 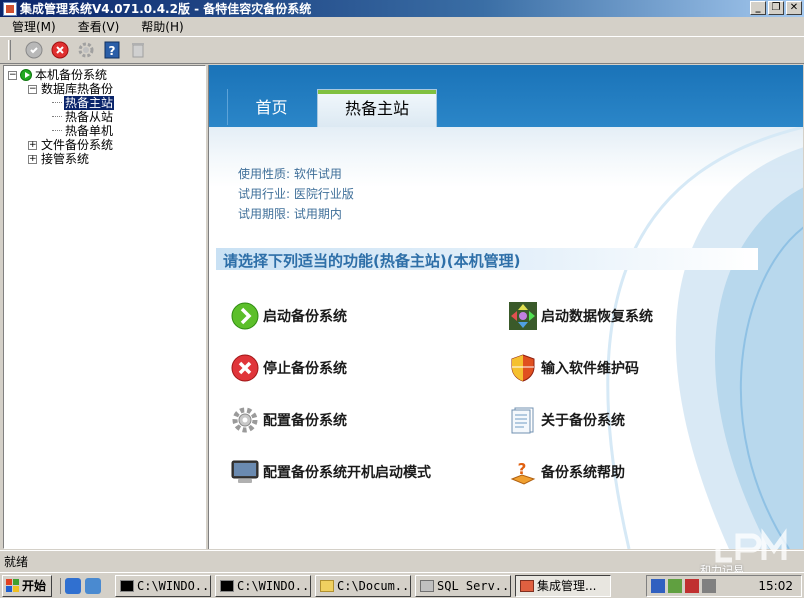 I want to click on restore-arrows-icon, so click(x=523, y=316).